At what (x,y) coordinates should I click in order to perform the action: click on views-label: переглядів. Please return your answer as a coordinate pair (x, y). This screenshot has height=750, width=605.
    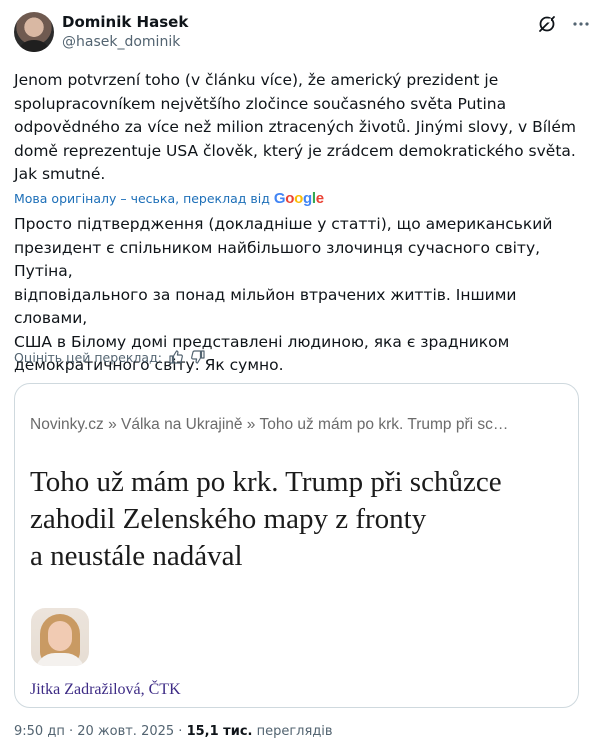
    Looking at the image, I should click on (294, 731).